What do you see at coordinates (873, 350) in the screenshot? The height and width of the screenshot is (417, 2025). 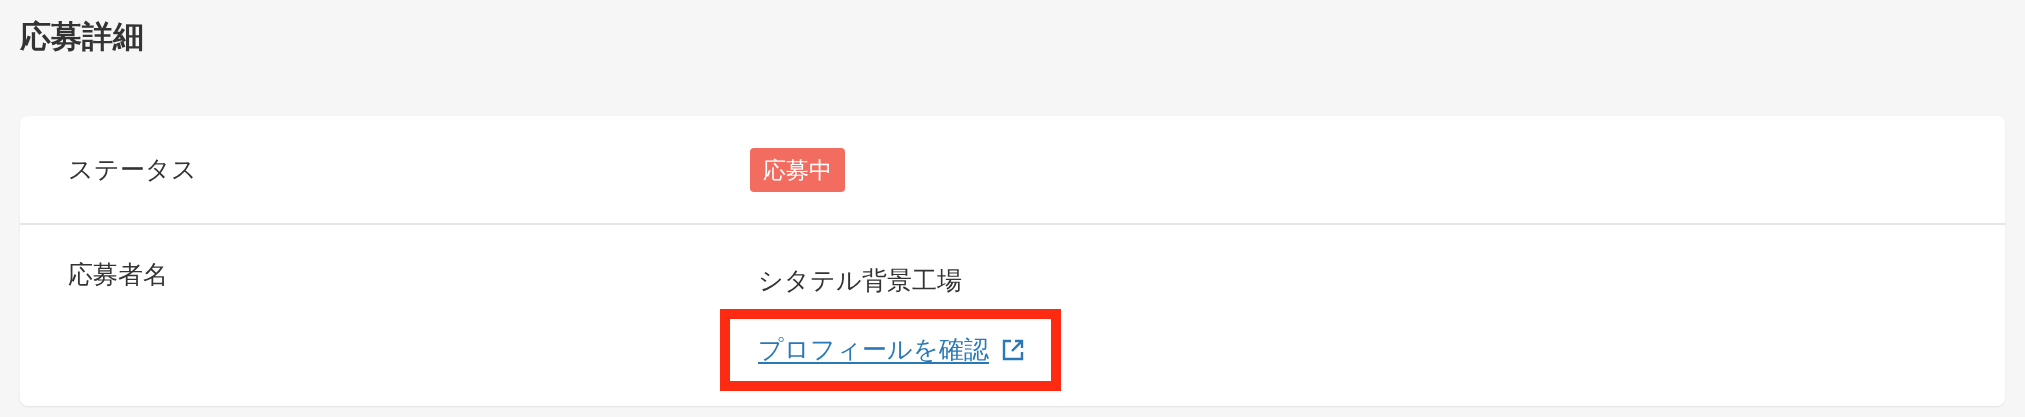 I see `profile-link: プロフィールを確認` at bounding box center [873, 350].